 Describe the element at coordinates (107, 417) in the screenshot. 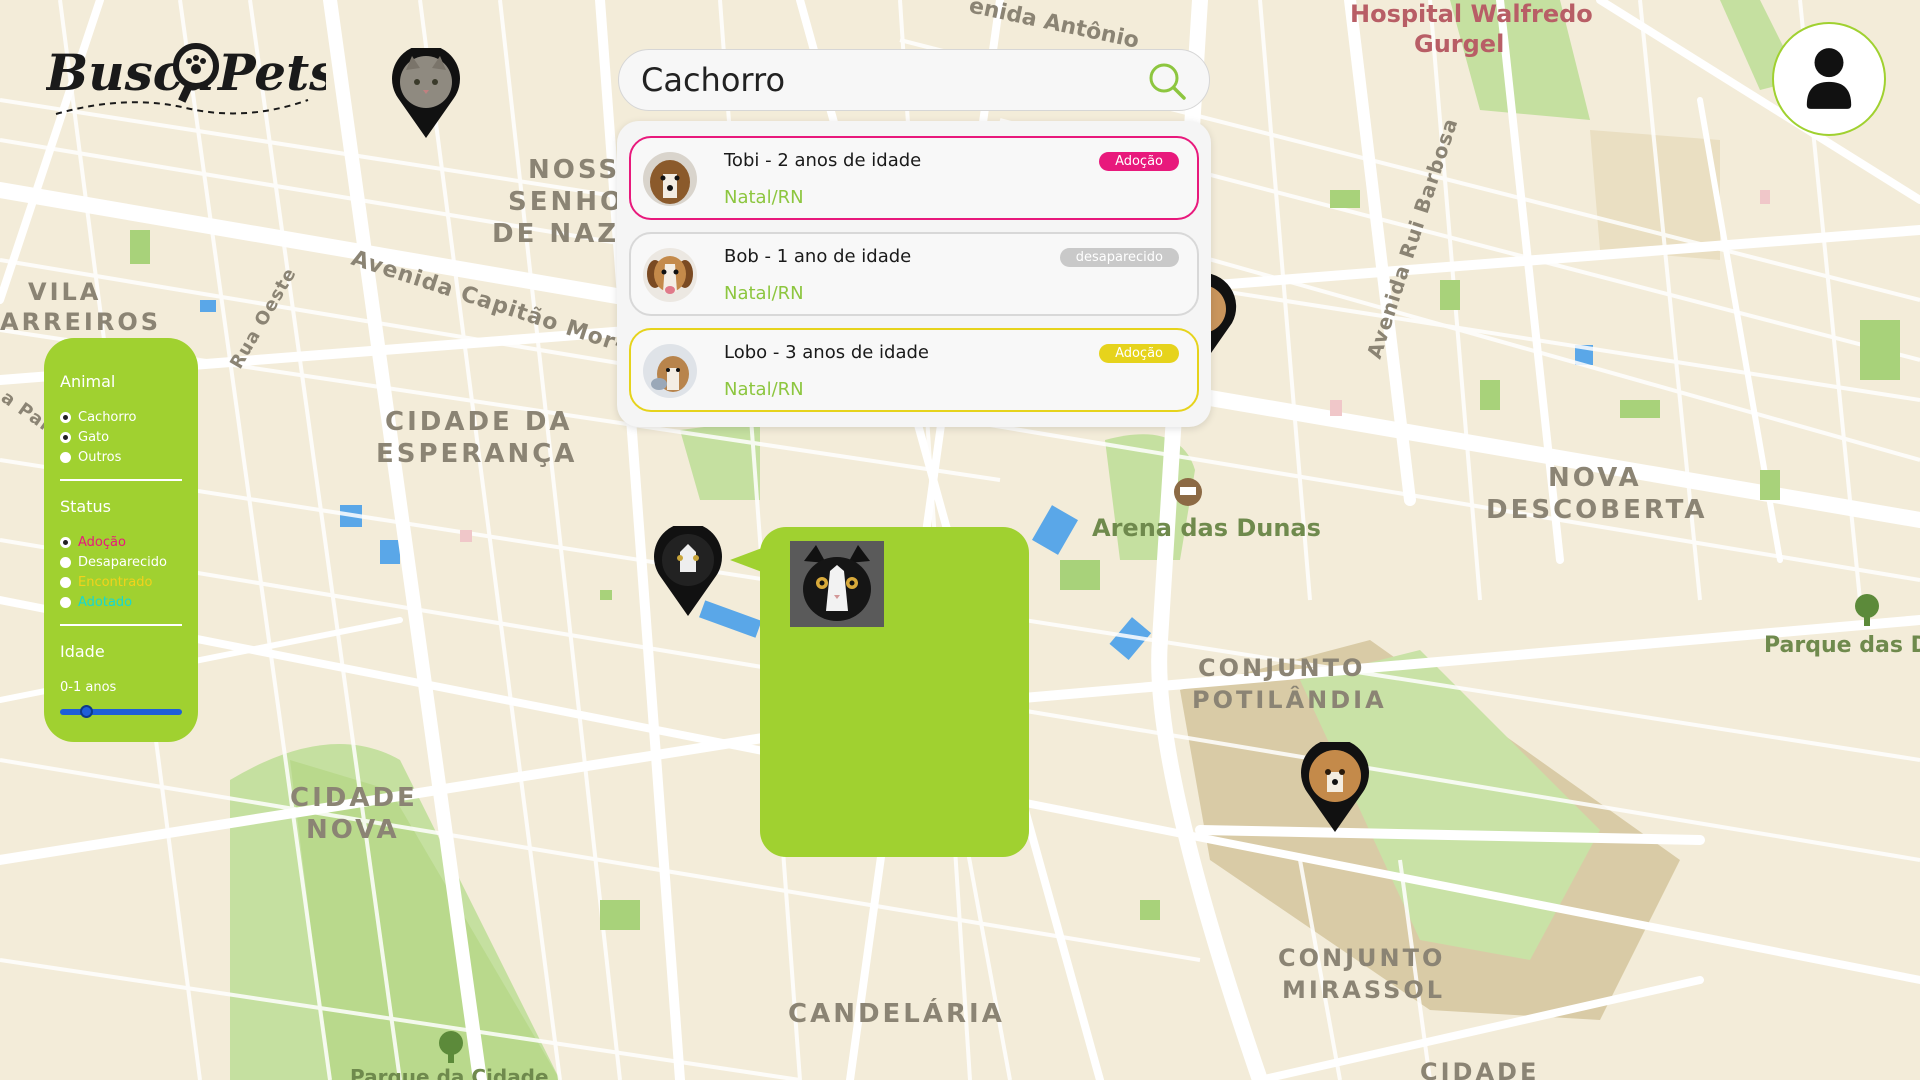

I see `animal-option-label: Cachorro` at that location.